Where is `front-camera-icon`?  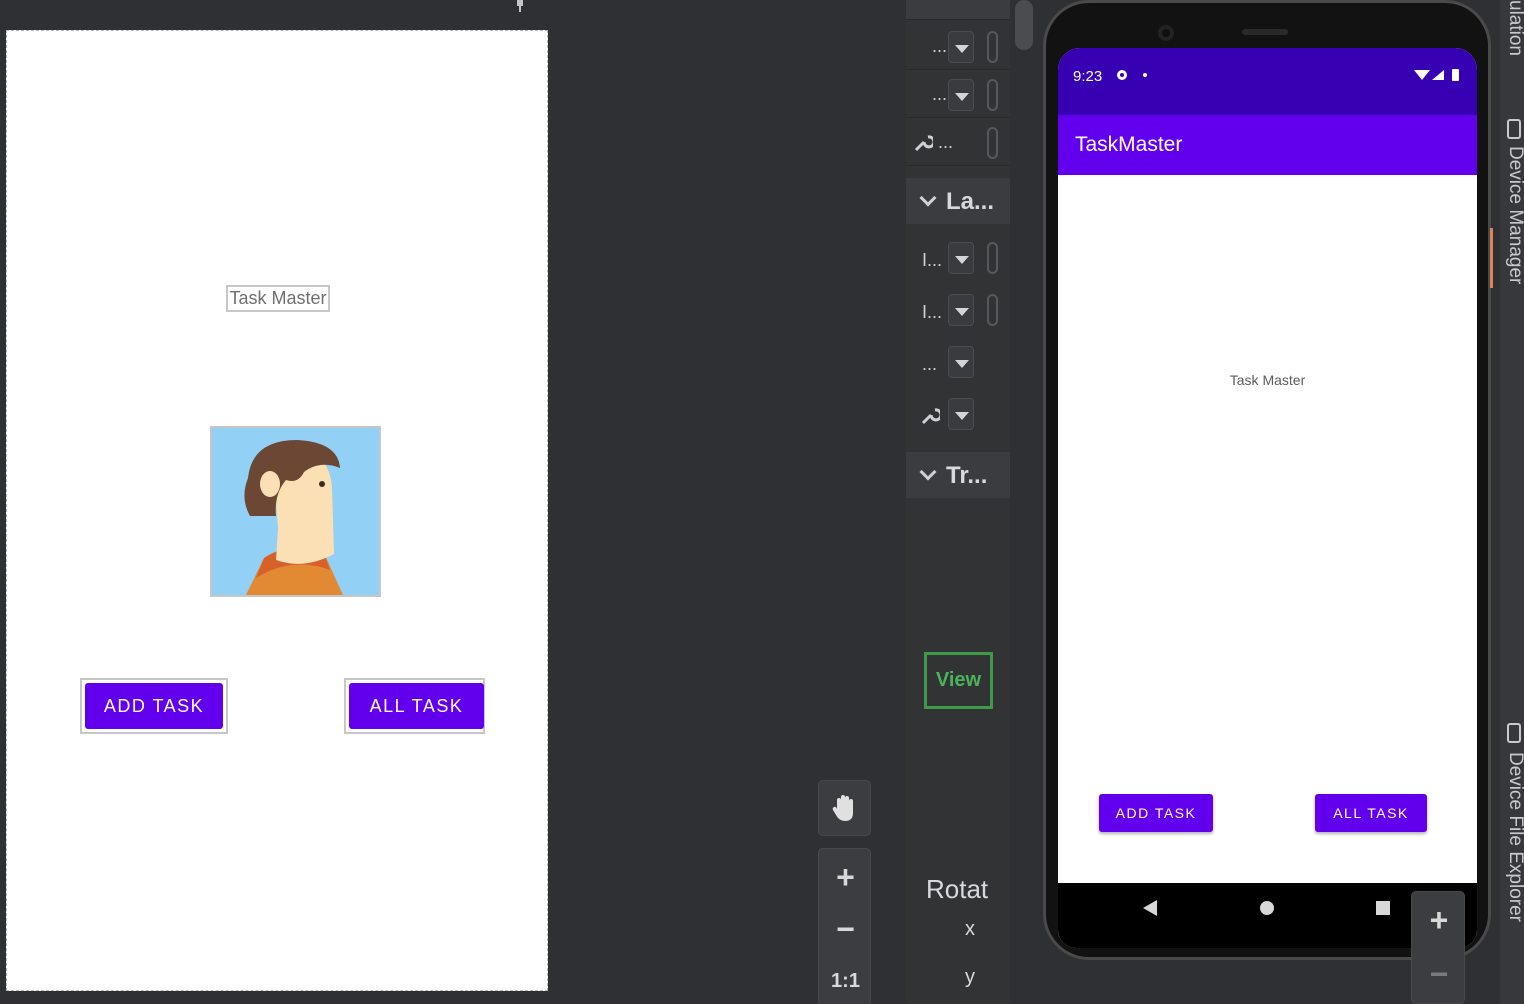
front-camera-icon is located at coordinates (1166, 33).